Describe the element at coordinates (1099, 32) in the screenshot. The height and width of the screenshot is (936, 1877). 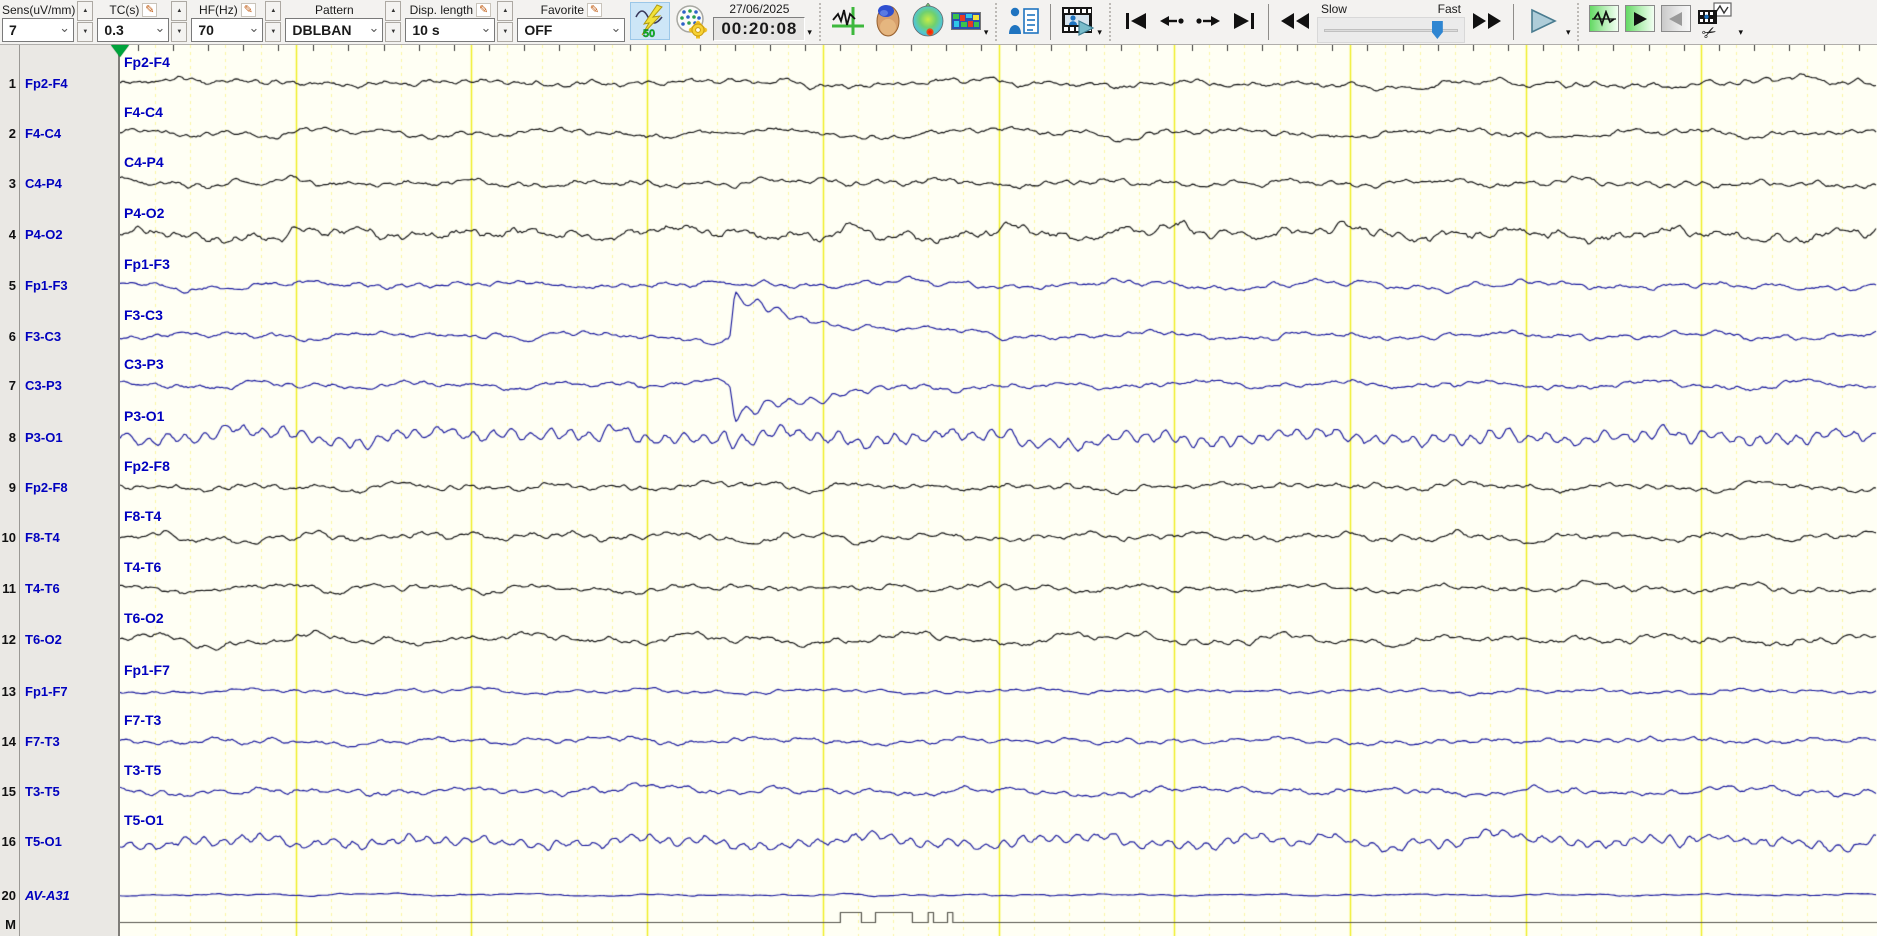
I see `video-dropdown-button: ▾` at that location.